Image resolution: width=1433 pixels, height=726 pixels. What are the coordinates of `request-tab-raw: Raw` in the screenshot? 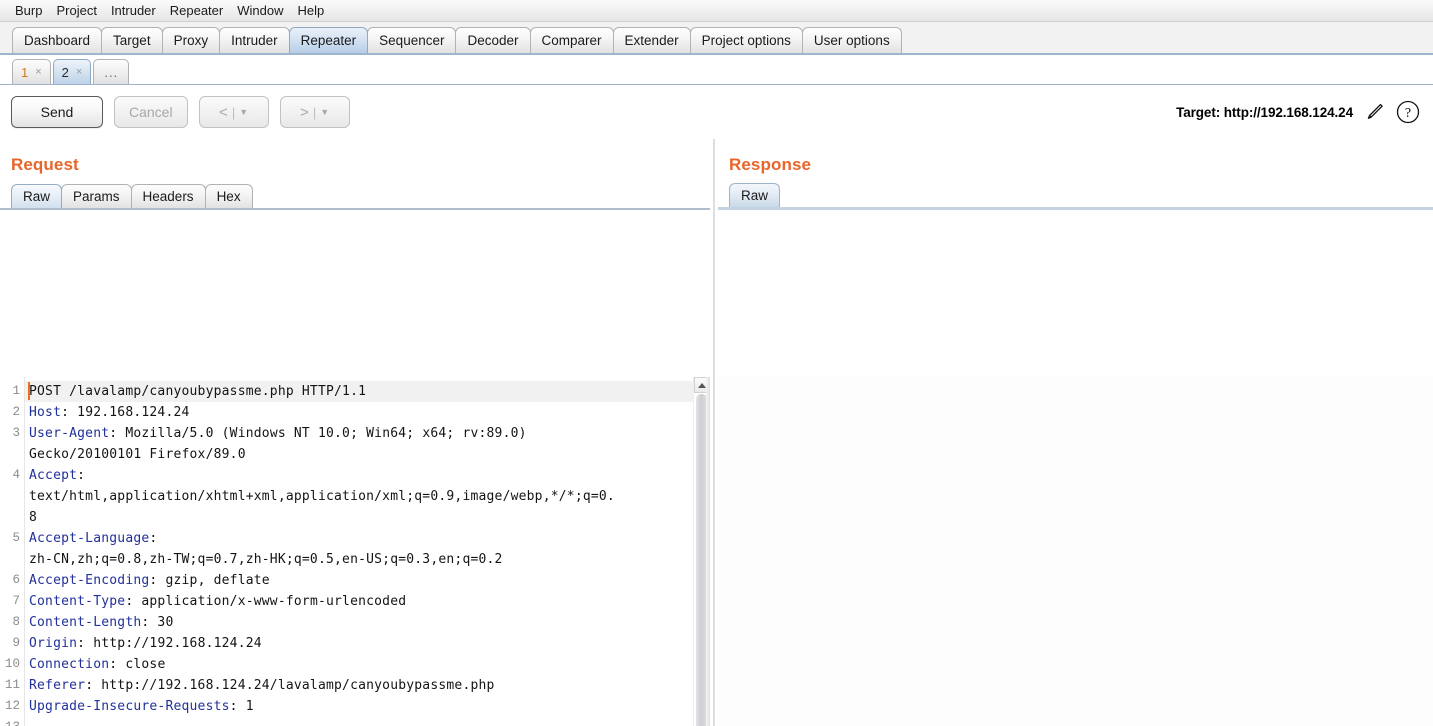 It's located at (37, 196).